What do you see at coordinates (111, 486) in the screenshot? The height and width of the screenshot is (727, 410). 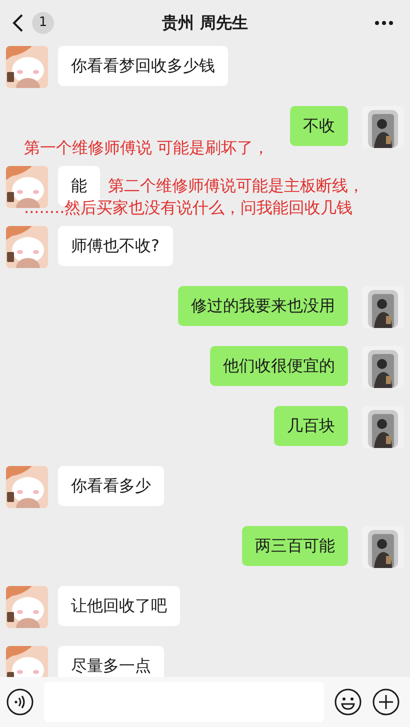 I see `message-bubble: 你看看多少` at bounding box center [111, 486].